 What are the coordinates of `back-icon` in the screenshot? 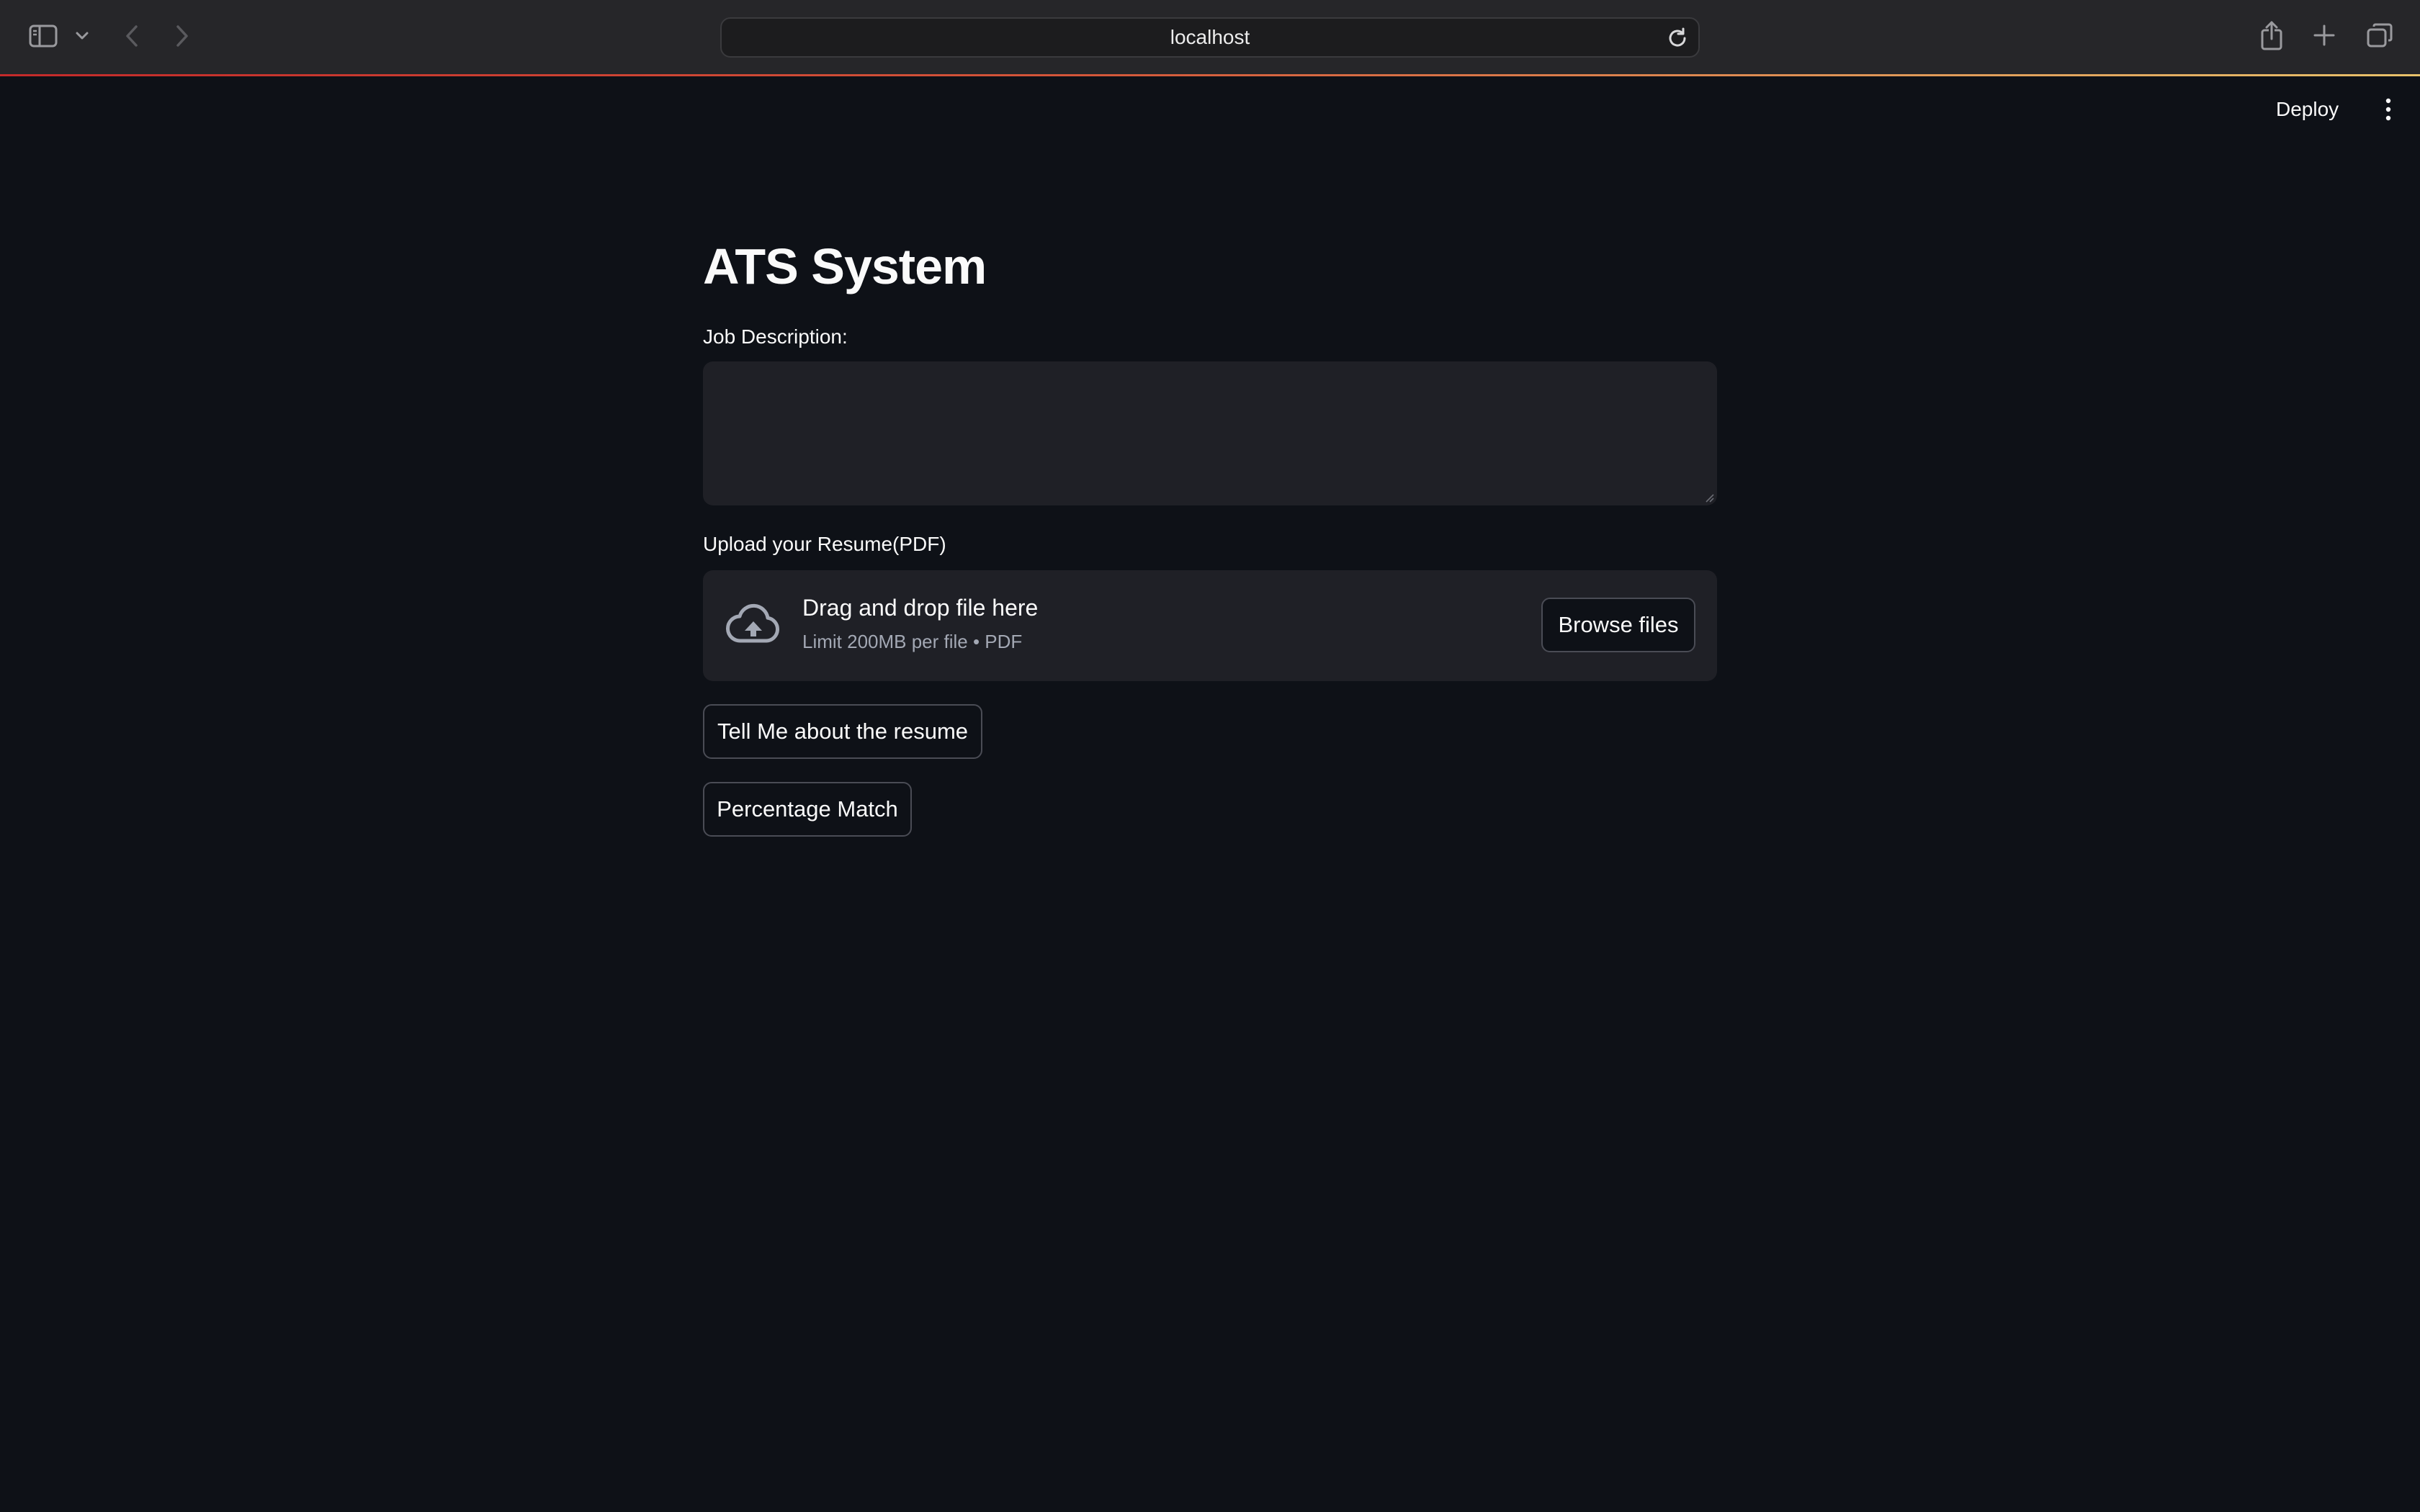 It's located at (132, 36).